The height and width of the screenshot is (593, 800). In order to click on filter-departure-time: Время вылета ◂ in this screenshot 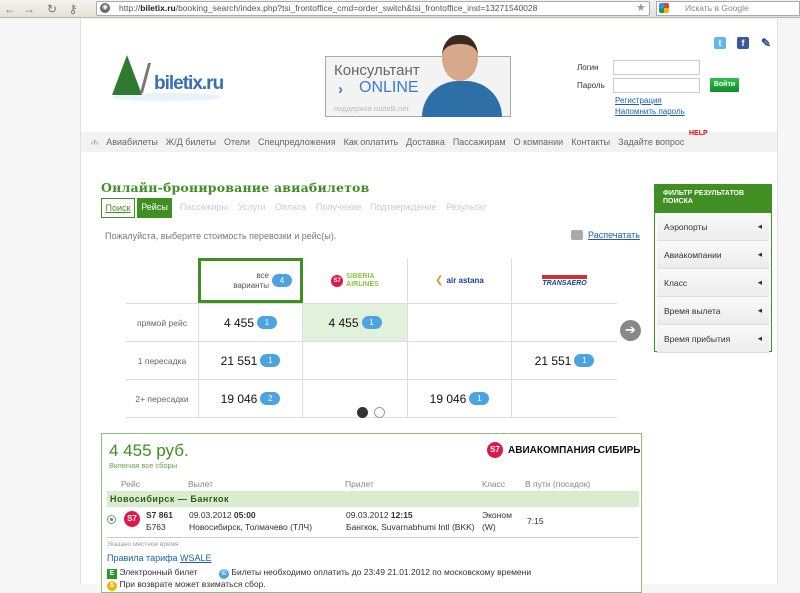, I will do `click(713, 311)`.